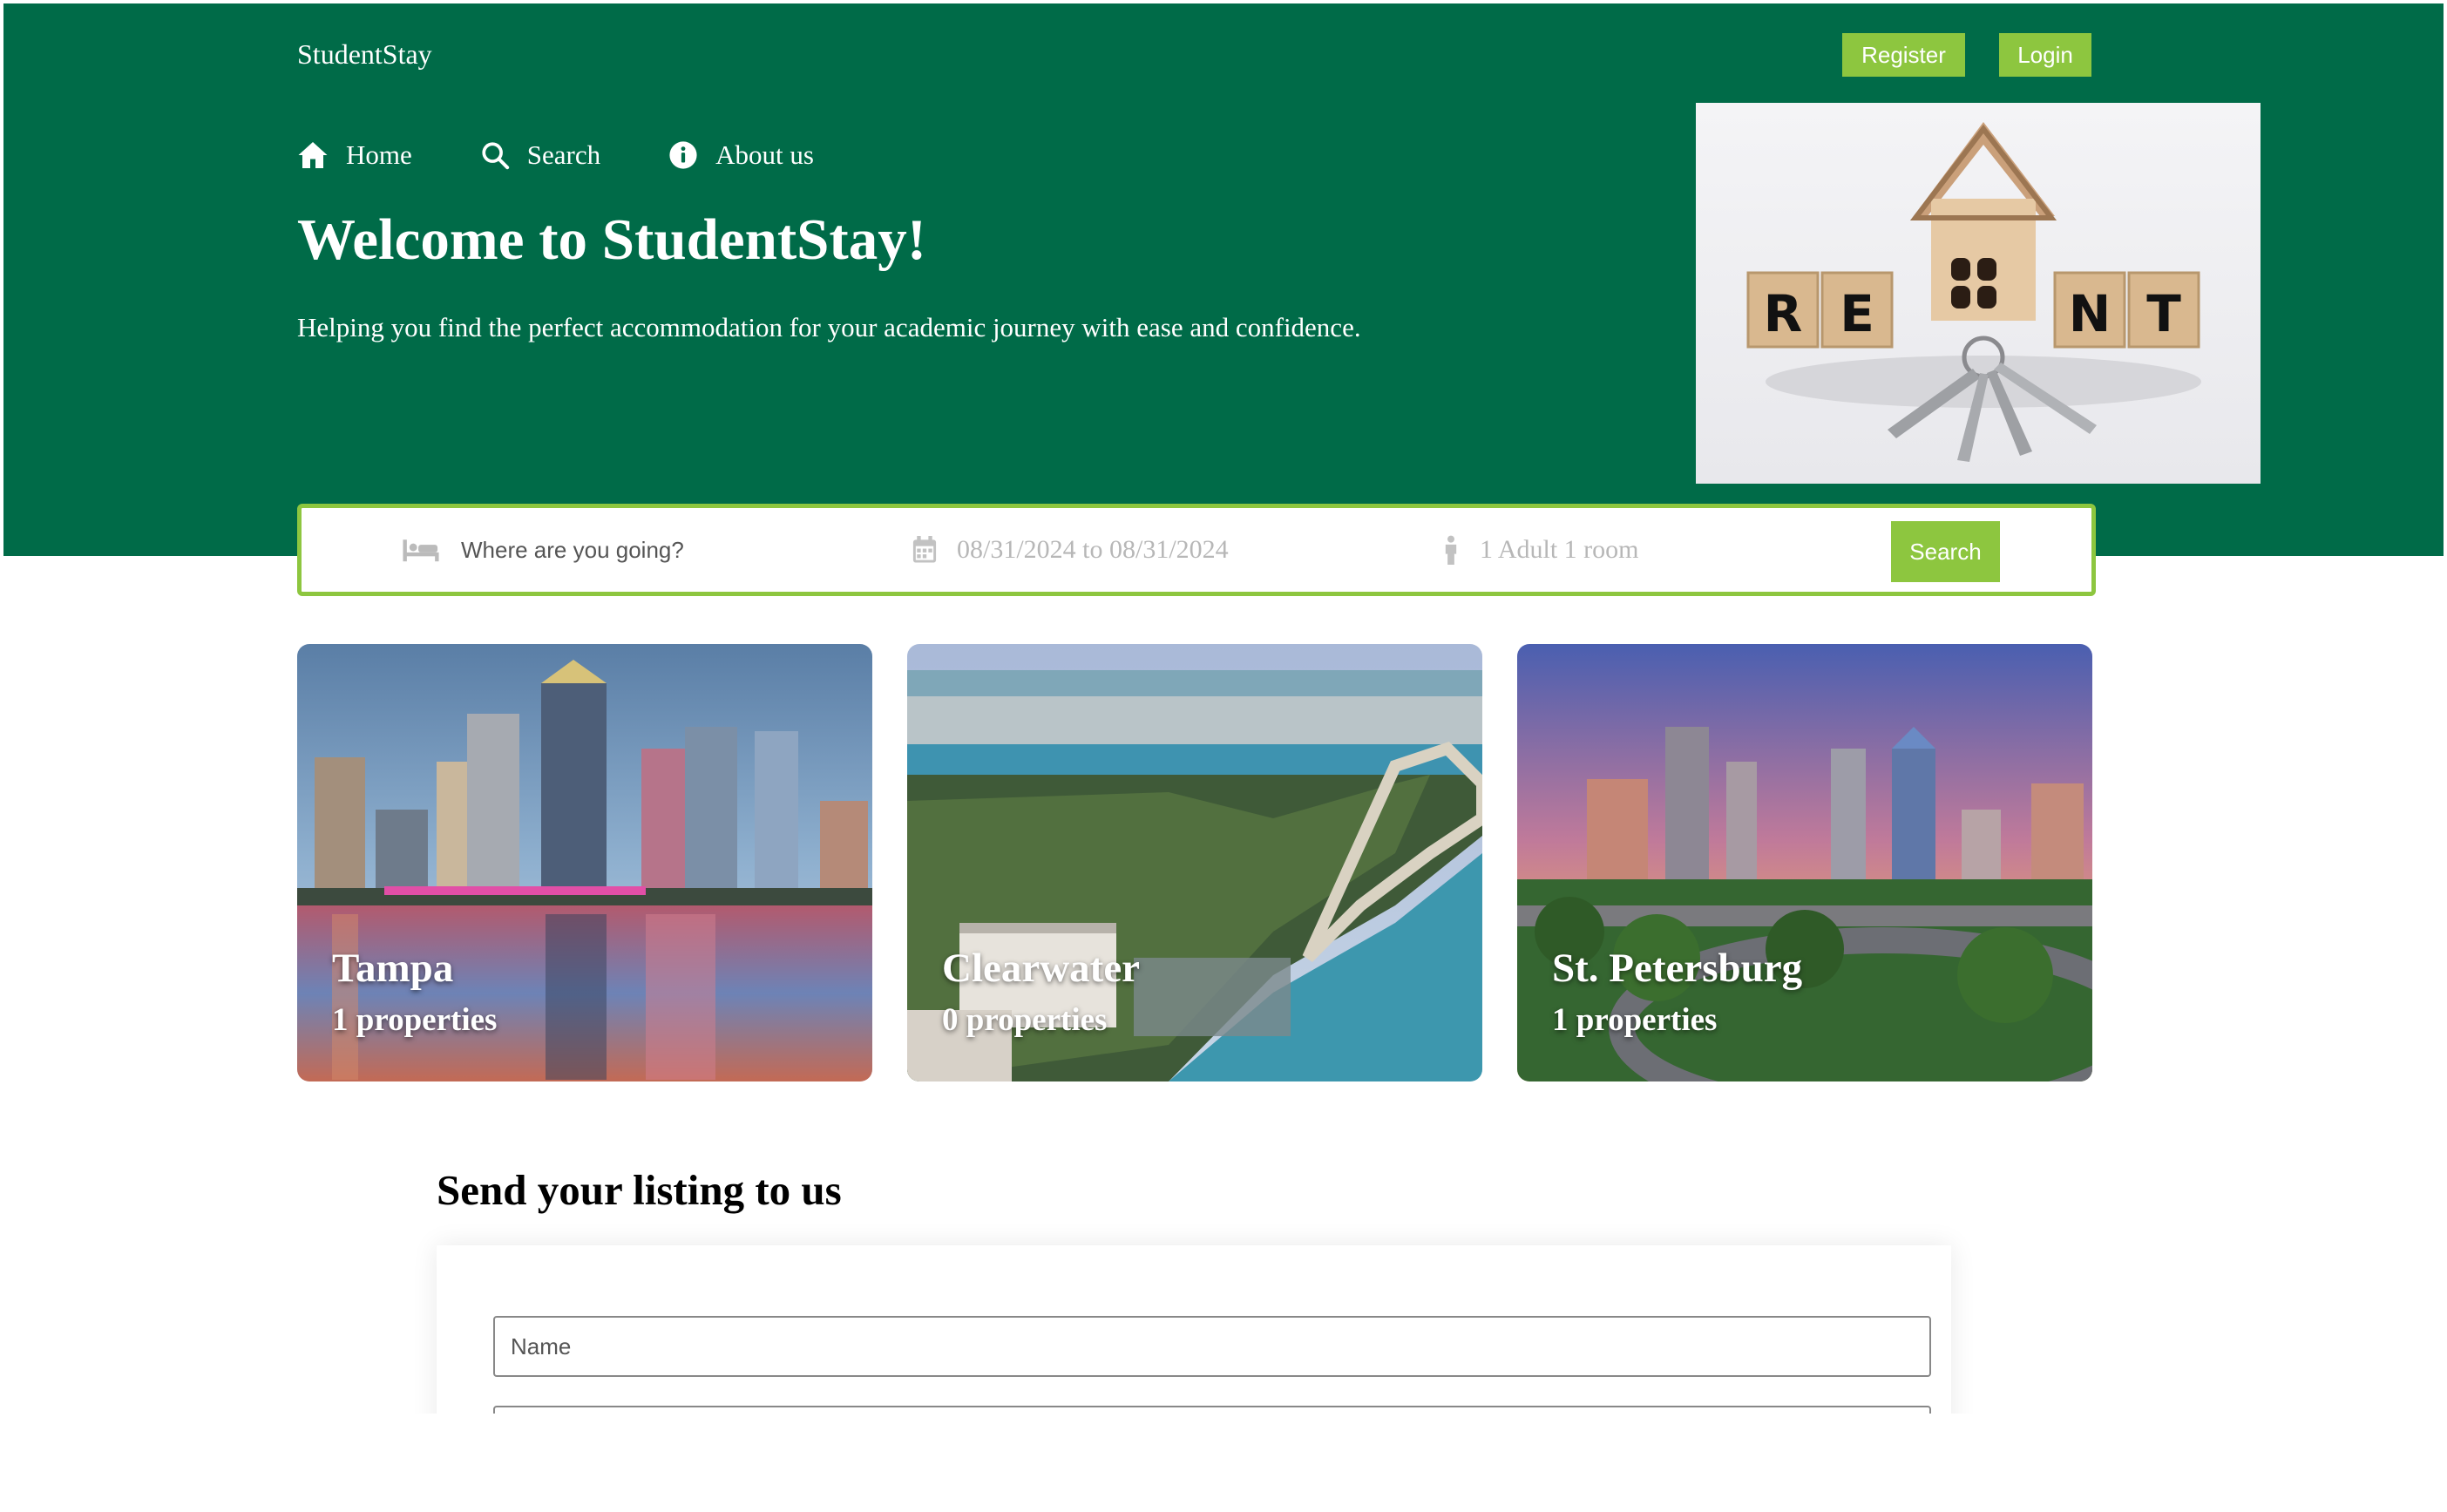 The width and height of the screenshot is (2447, 1512). I want to click on rent-image: R E N T, so click(1979, 293).